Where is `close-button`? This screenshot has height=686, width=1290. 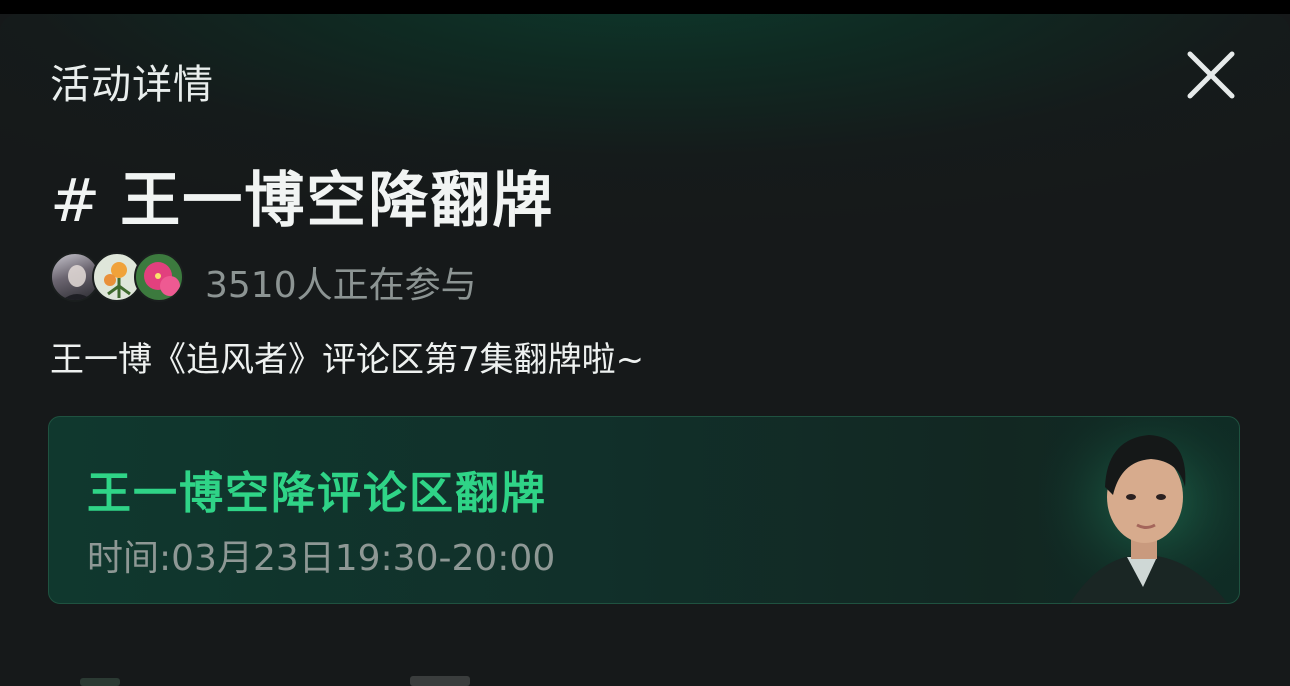
close-button is located at coordinates (1211, 75).